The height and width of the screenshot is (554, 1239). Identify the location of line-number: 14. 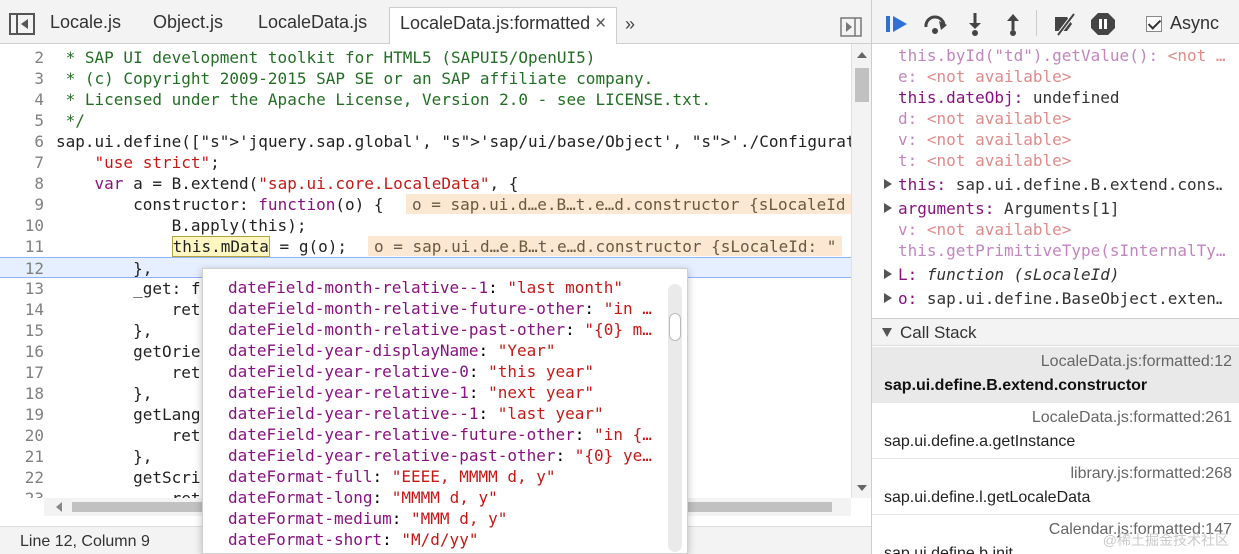
(22, 309).